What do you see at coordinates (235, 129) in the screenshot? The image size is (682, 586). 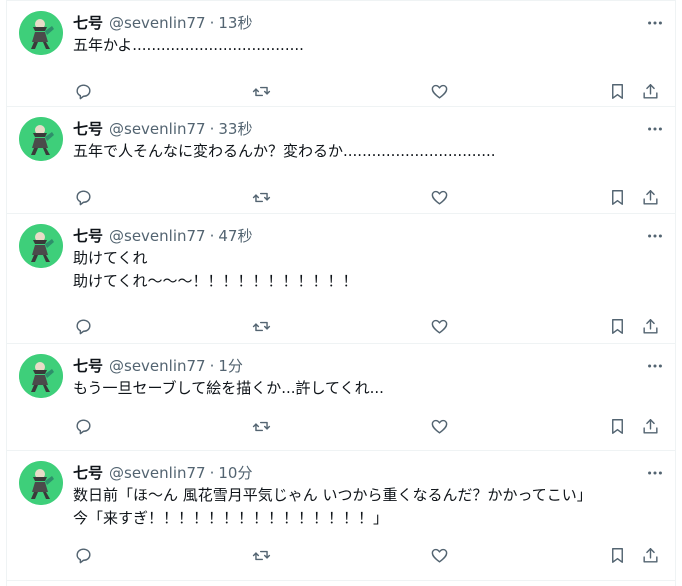 I see `timestamp: 33秒` at bounding box center [235, 129].